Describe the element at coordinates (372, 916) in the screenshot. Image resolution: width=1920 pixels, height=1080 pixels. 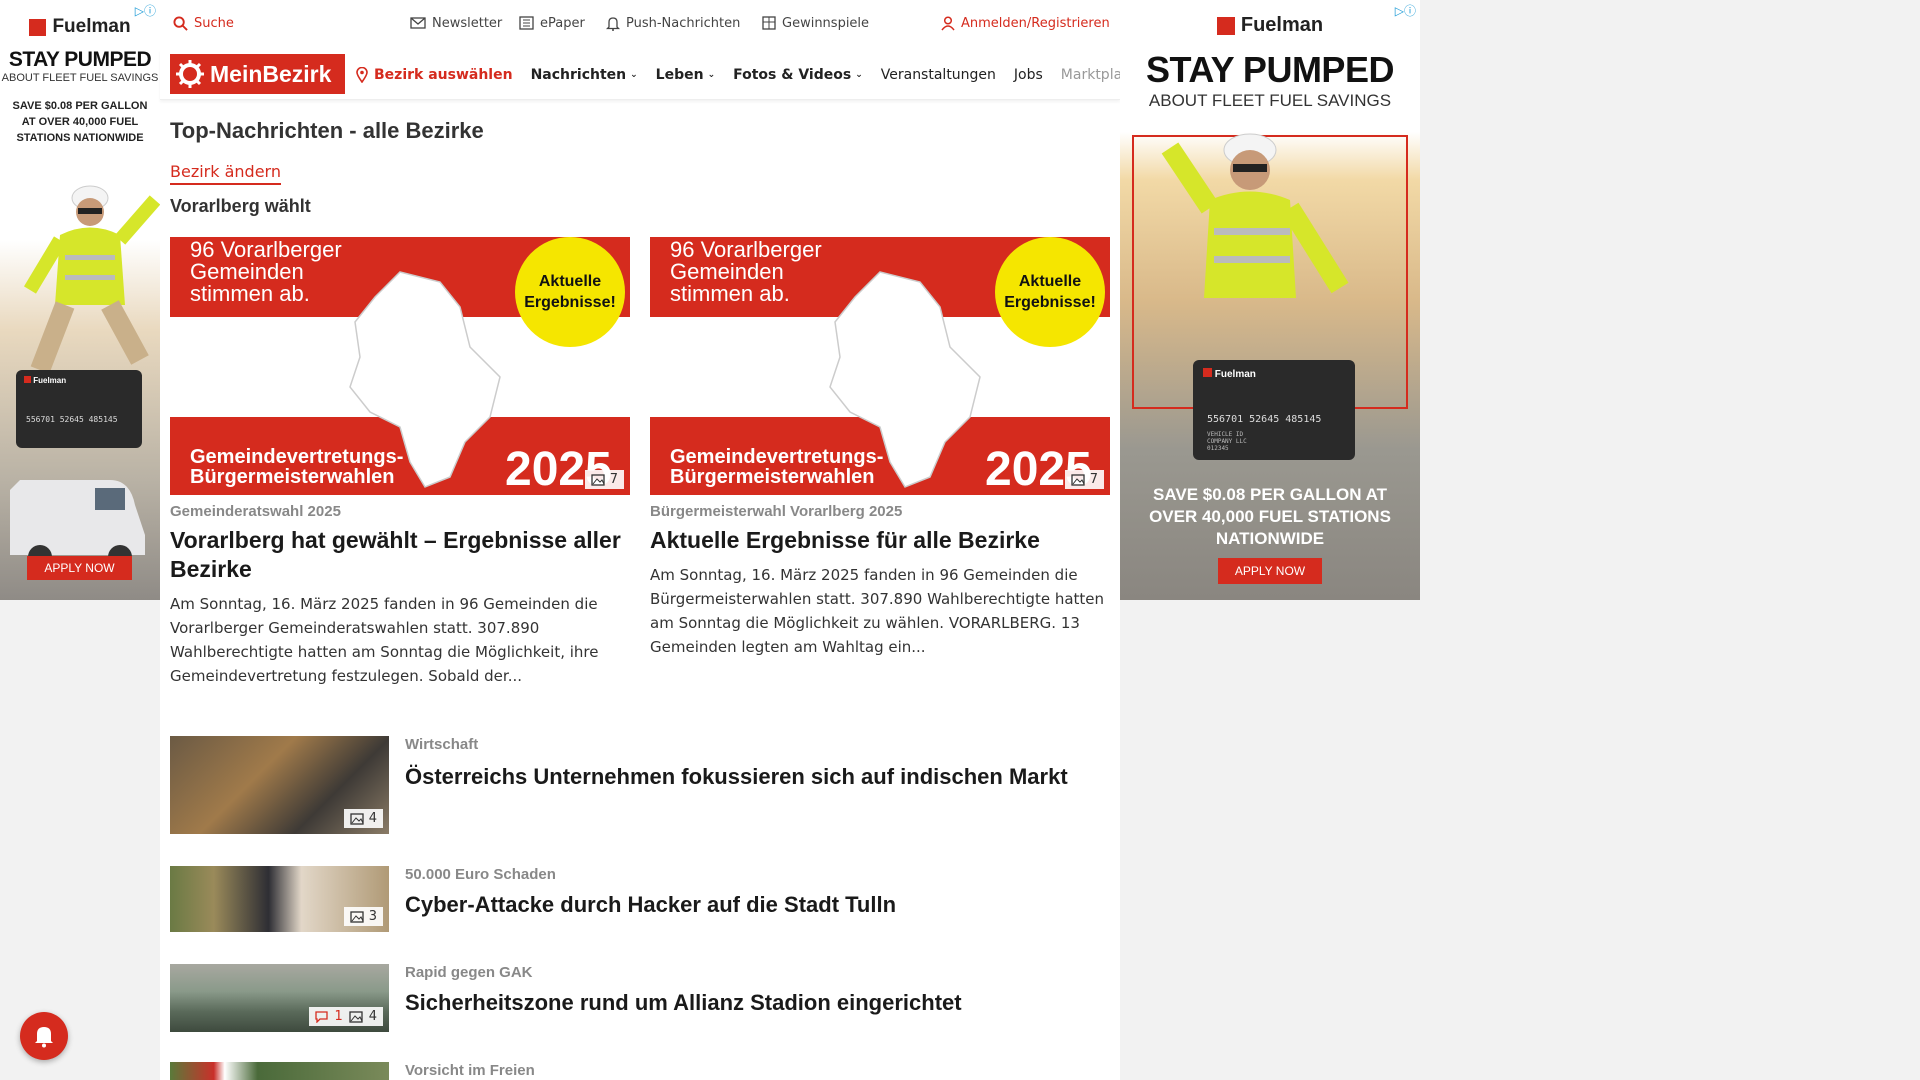
I see `photo-count: 3` at that location.